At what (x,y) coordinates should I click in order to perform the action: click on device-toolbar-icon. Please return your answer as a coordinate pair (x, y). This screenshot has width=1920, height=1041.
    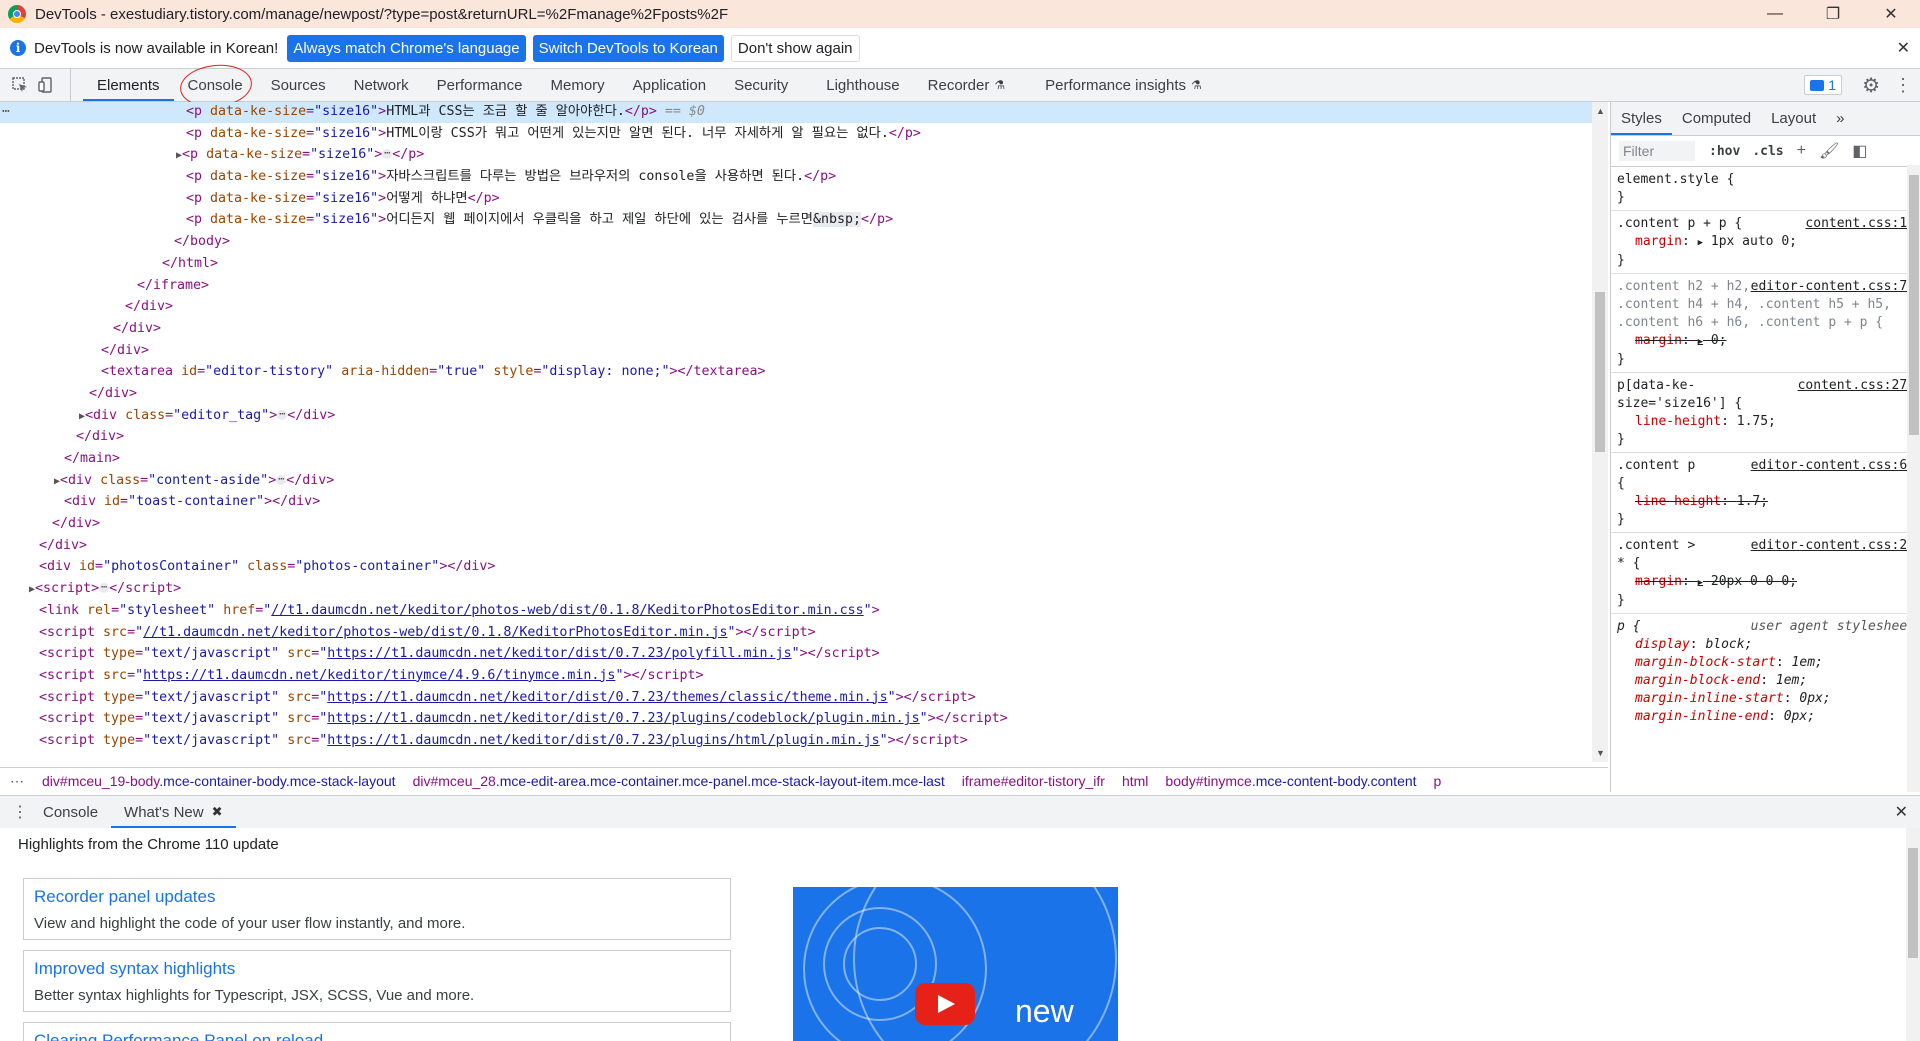
    Looking at the image, I should click on (46, 85).